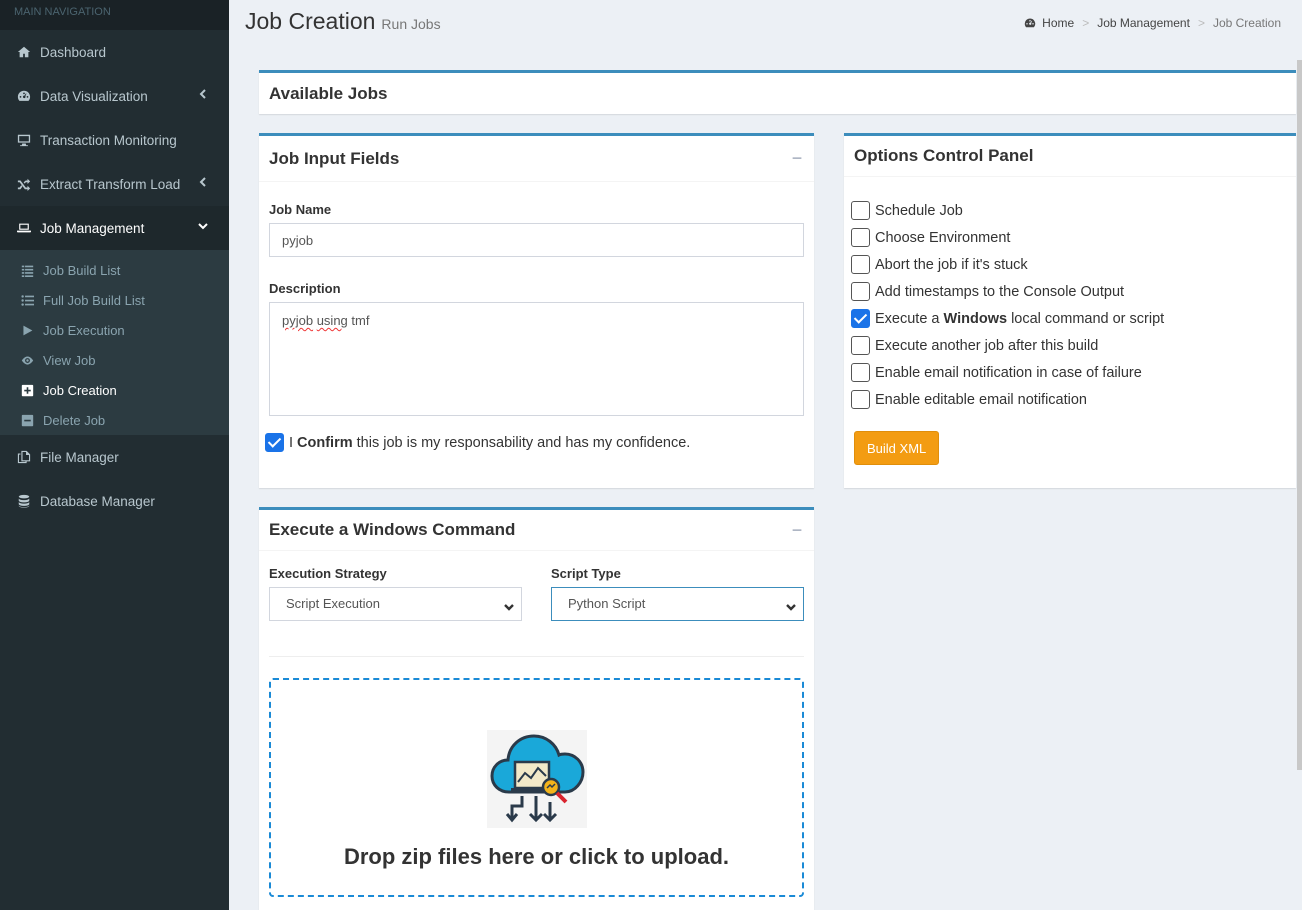 Image resolution: width=1302 pixels, height=910 pixels. I want to click on sidebar-item-label: Database Manager, so click(97, 501).